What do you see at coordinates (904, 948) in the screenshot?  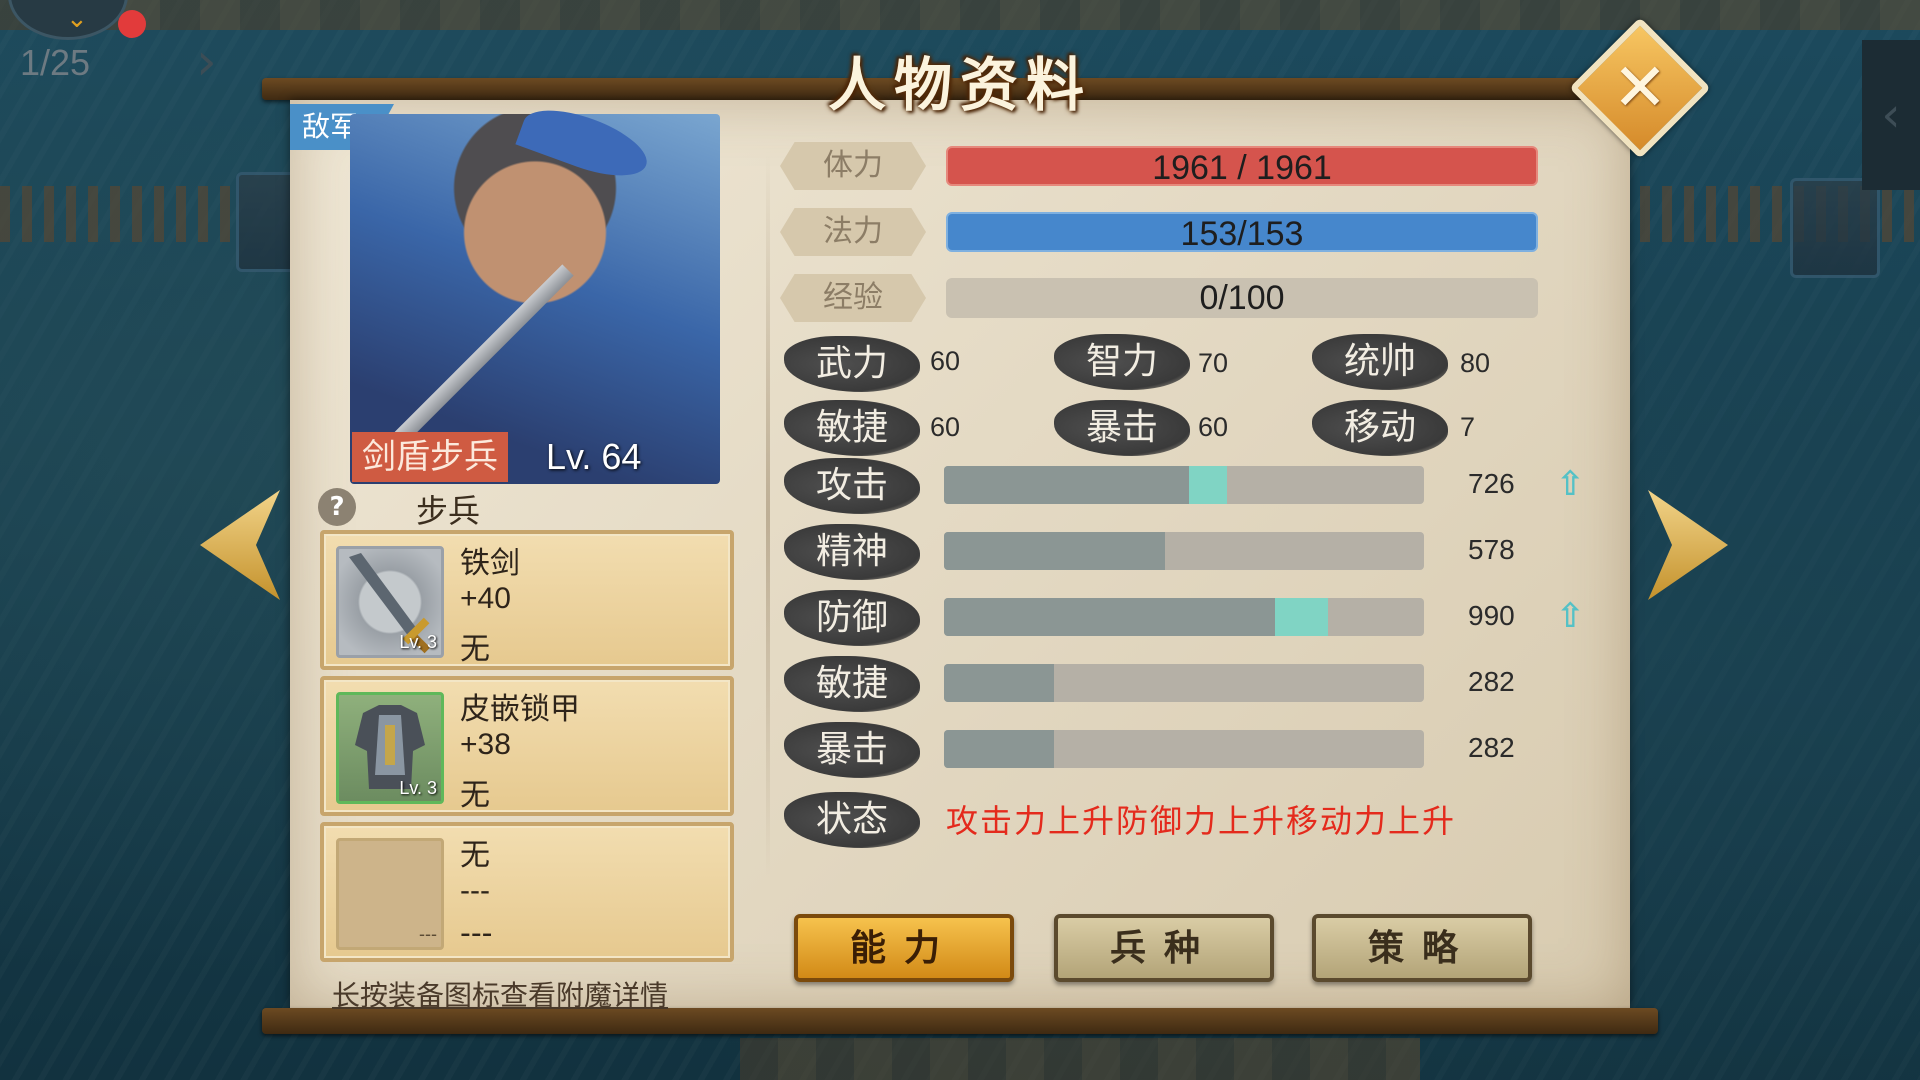 I see `tab-ability: 能力` at bounding box center [904, 948].